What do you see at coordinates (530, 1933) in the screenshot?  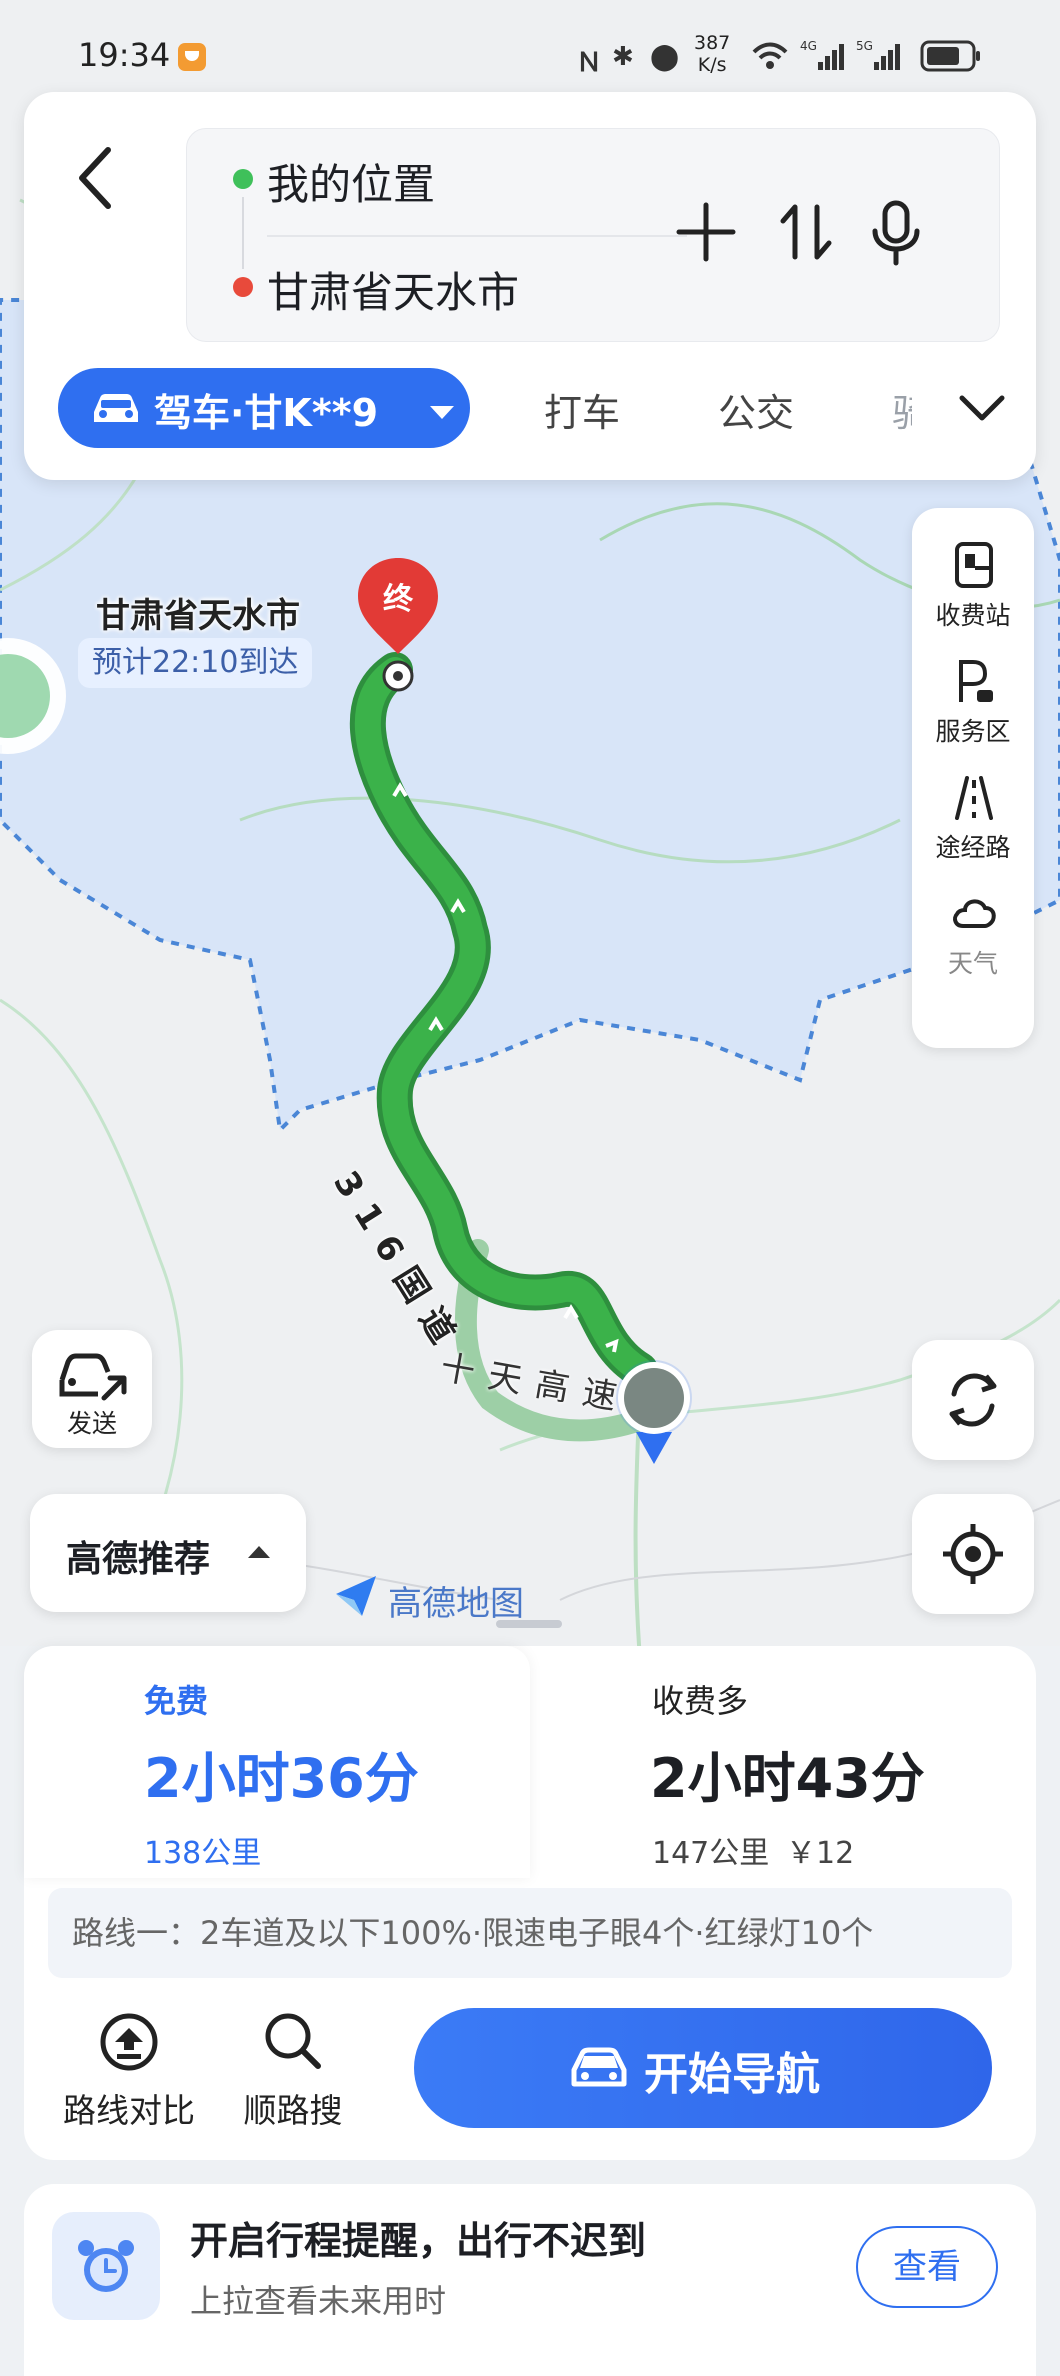 I see `route-description: 路线一：2车道及以下100%·限速电子眼4个·红绿灯10个` at bounding box center [530, 1933].